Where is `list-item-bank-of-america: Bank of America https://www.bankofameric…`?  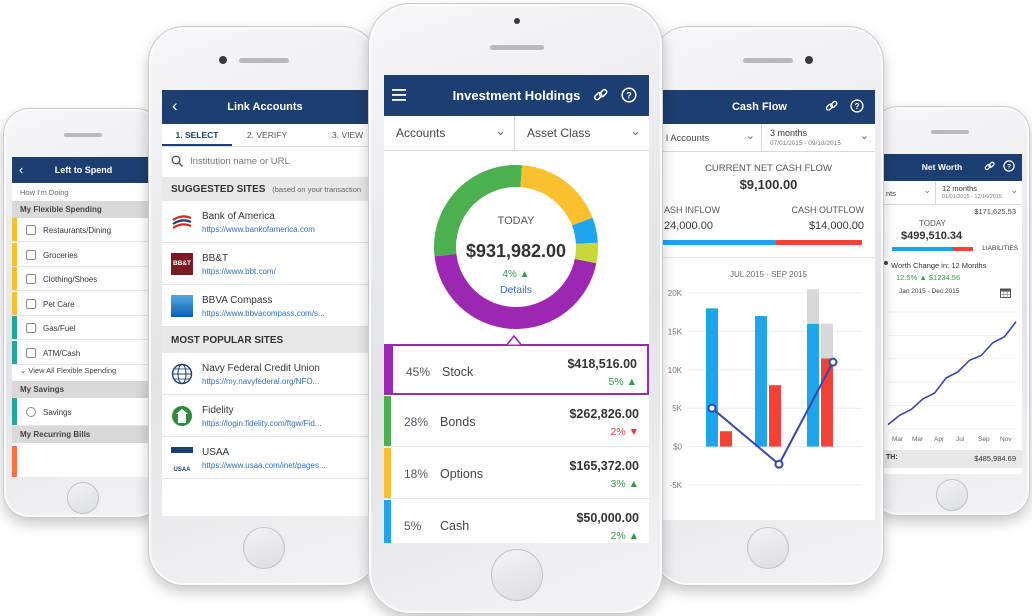 list-item-bank-of-america: Bank of America https://www.bankofameric… is located at coordinates (265, 222).